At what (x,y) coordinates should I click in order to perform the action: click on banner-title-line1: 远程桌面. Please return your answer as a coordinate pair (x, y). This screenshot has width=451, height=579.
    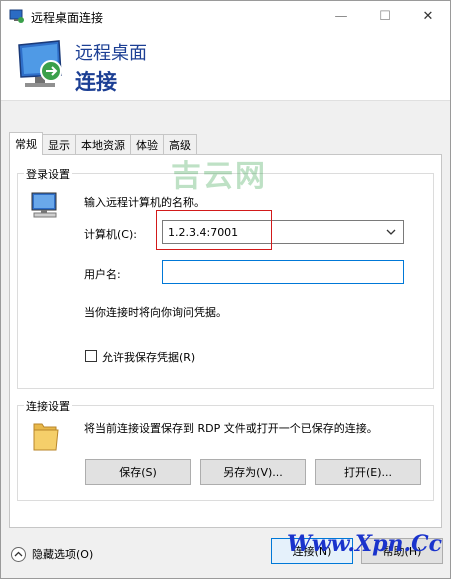
    Looking at the image, I should click on (111, 53).